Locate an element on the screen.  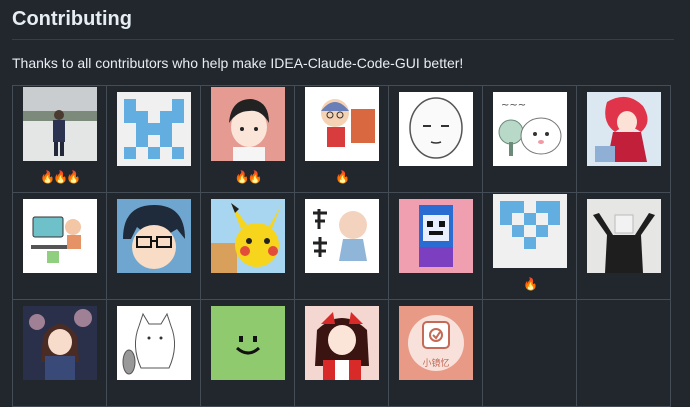
cartoon-kid-bricks-avatar is located at coordinates (342, 124).